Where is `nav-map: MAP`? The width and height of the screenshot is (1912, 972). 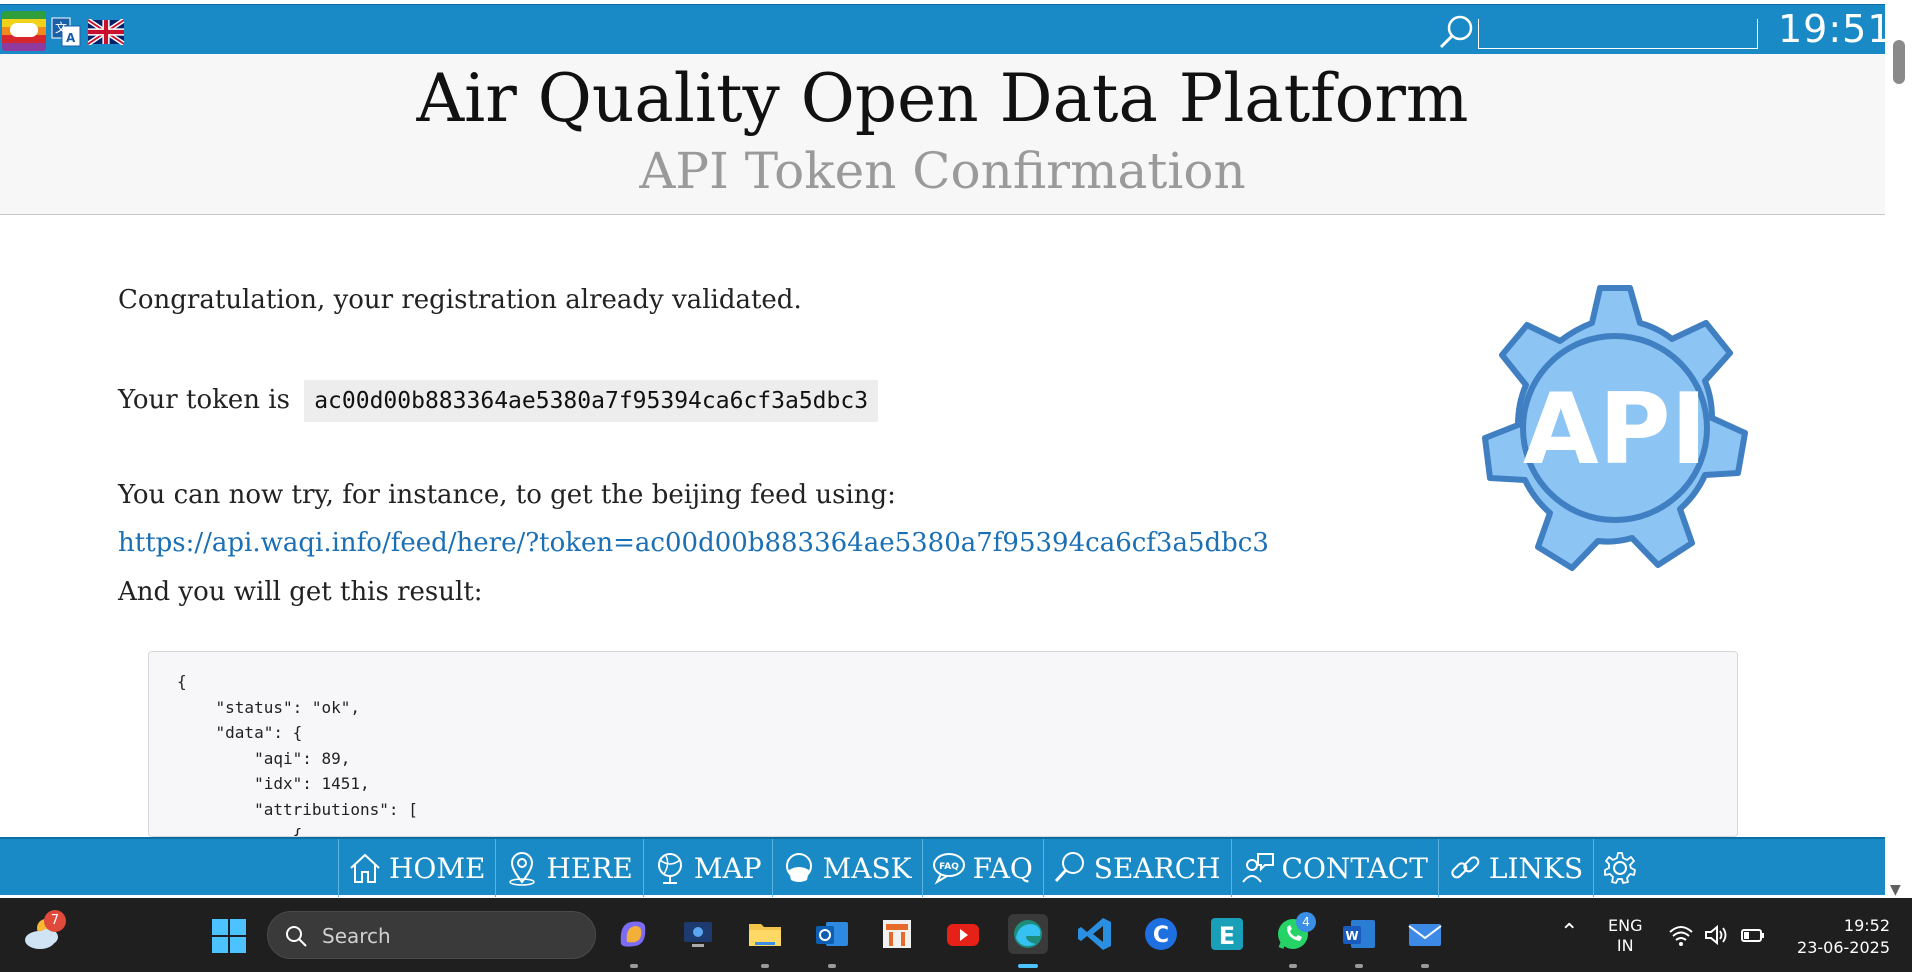 nav-map: MAP is located at coordinates (707, 868).